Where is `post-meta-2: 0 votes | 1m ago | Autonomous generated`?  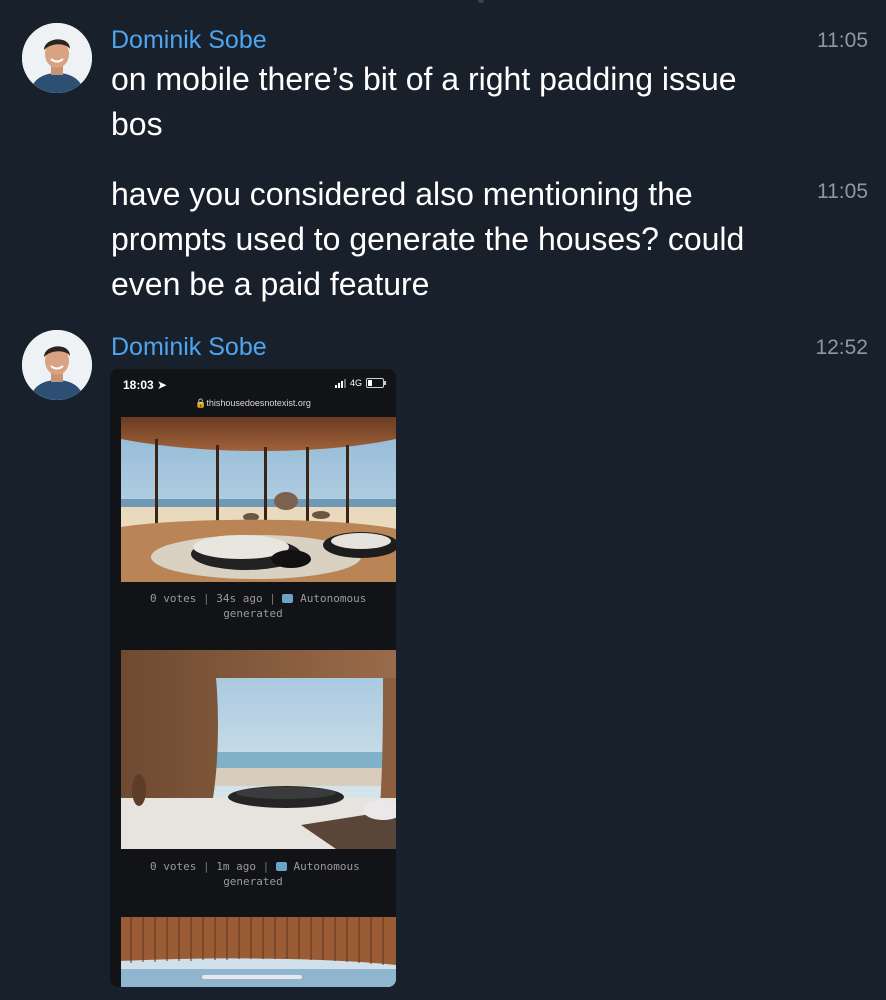 post-meta-2: 0 votes | 1m ago | Autonomous generated is located at coordinates (255, 874).